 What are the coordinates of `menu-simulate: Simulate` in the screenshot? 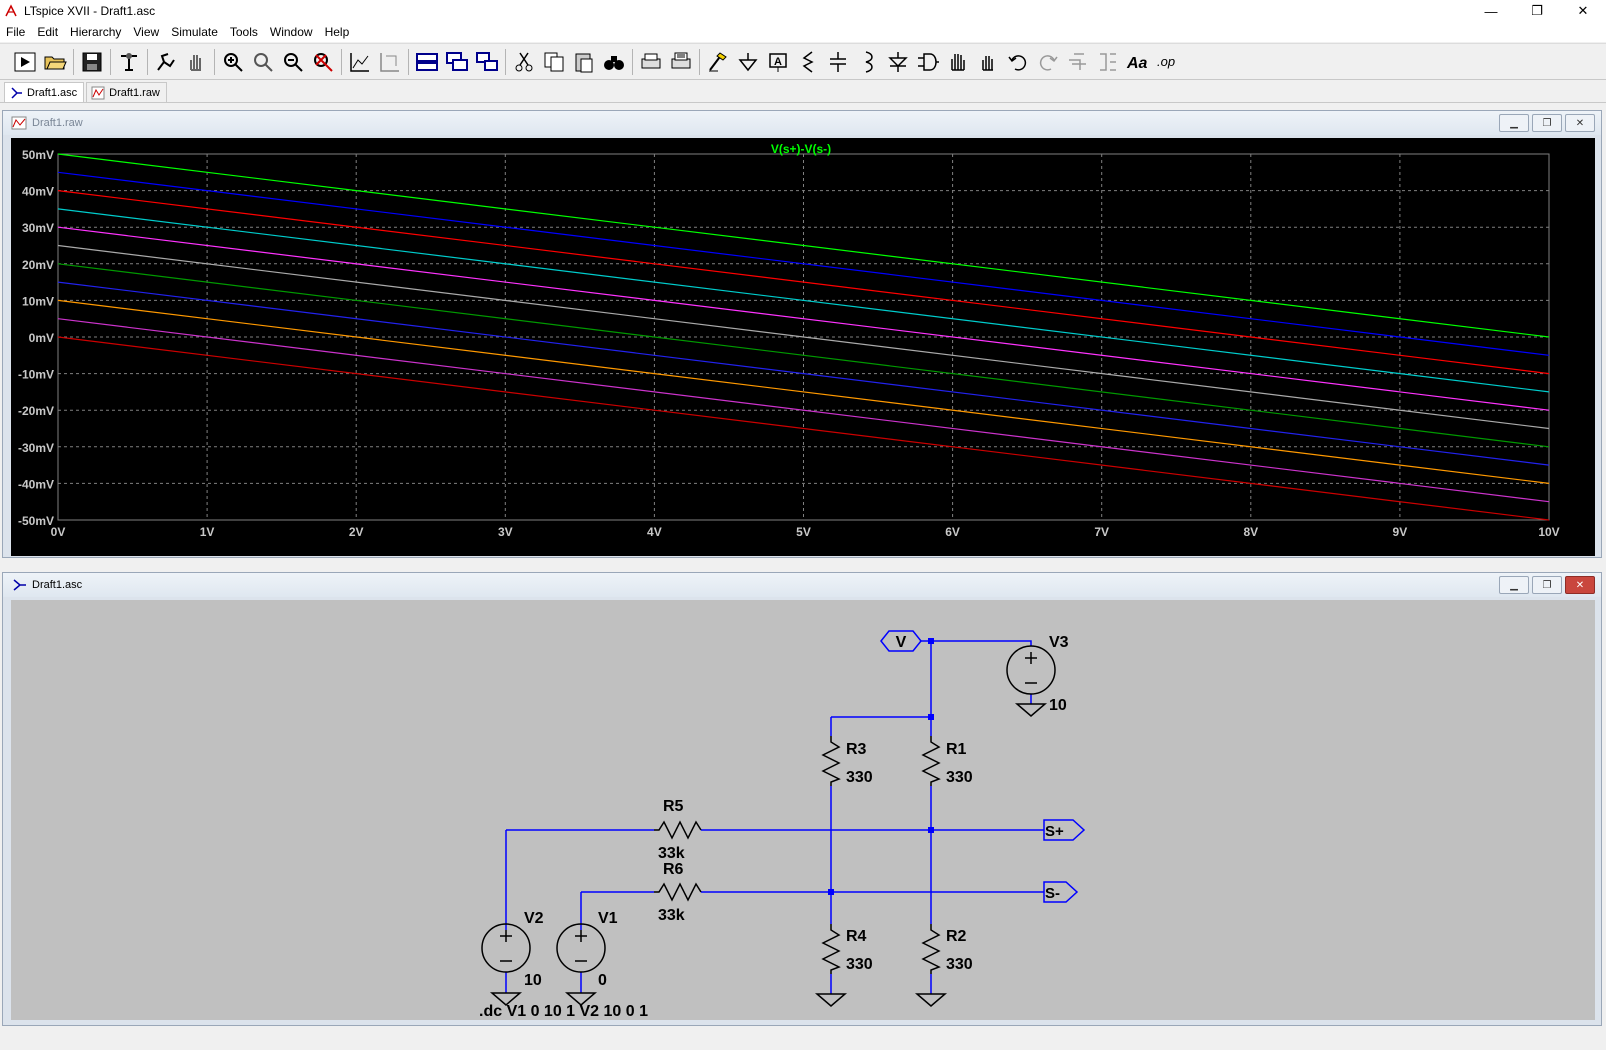 It's located at (194, 32).